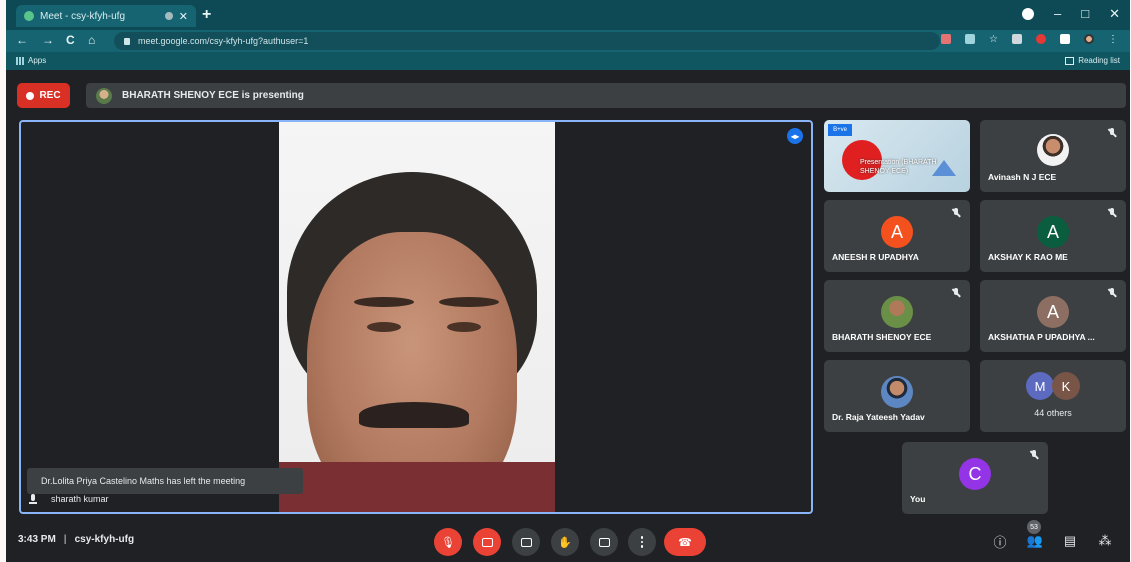 This screenshot has width=1131, height=562. I want to click on participant-tile: A ANEESH R UPADHYA, so click(897, 236).